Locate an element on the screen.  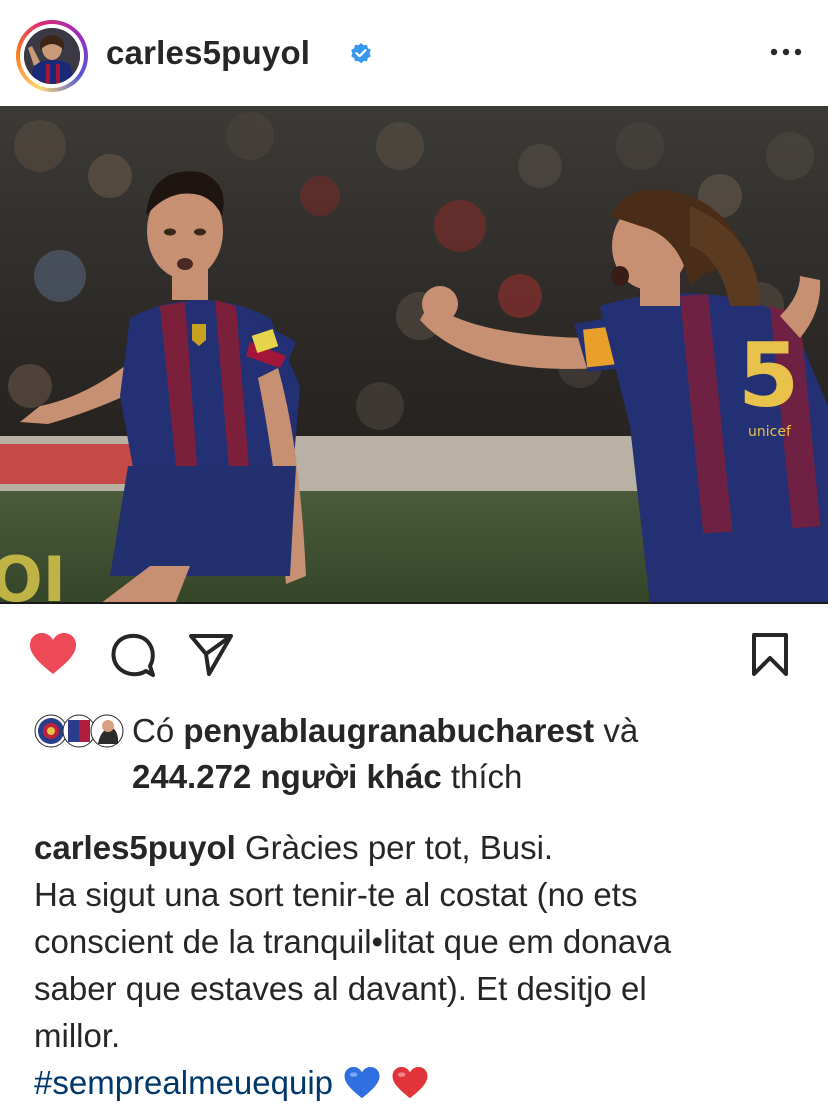
post-header: carles5puyol is located at coordinates (414, 53).